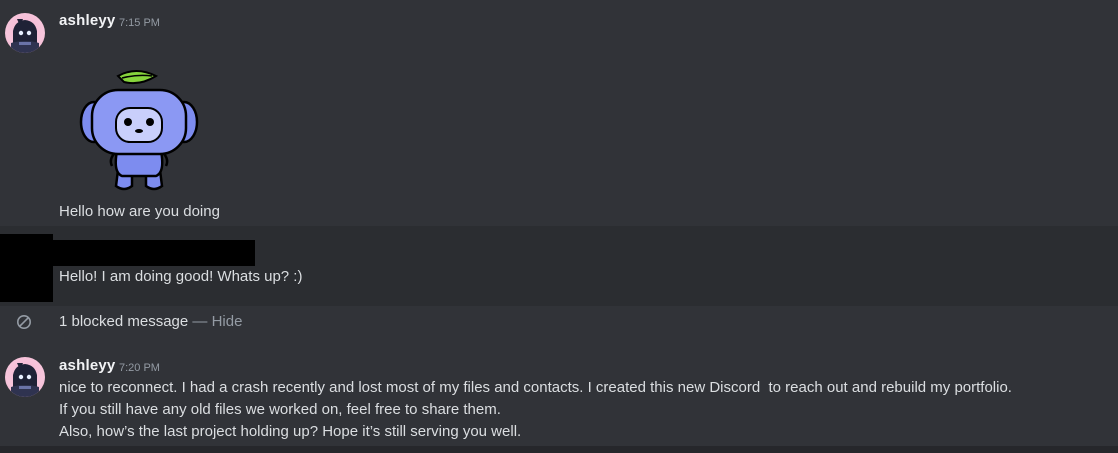 The image size is (1118, 453). I want to click on message-timestamp: 7:20 PM, so click(139, 368).